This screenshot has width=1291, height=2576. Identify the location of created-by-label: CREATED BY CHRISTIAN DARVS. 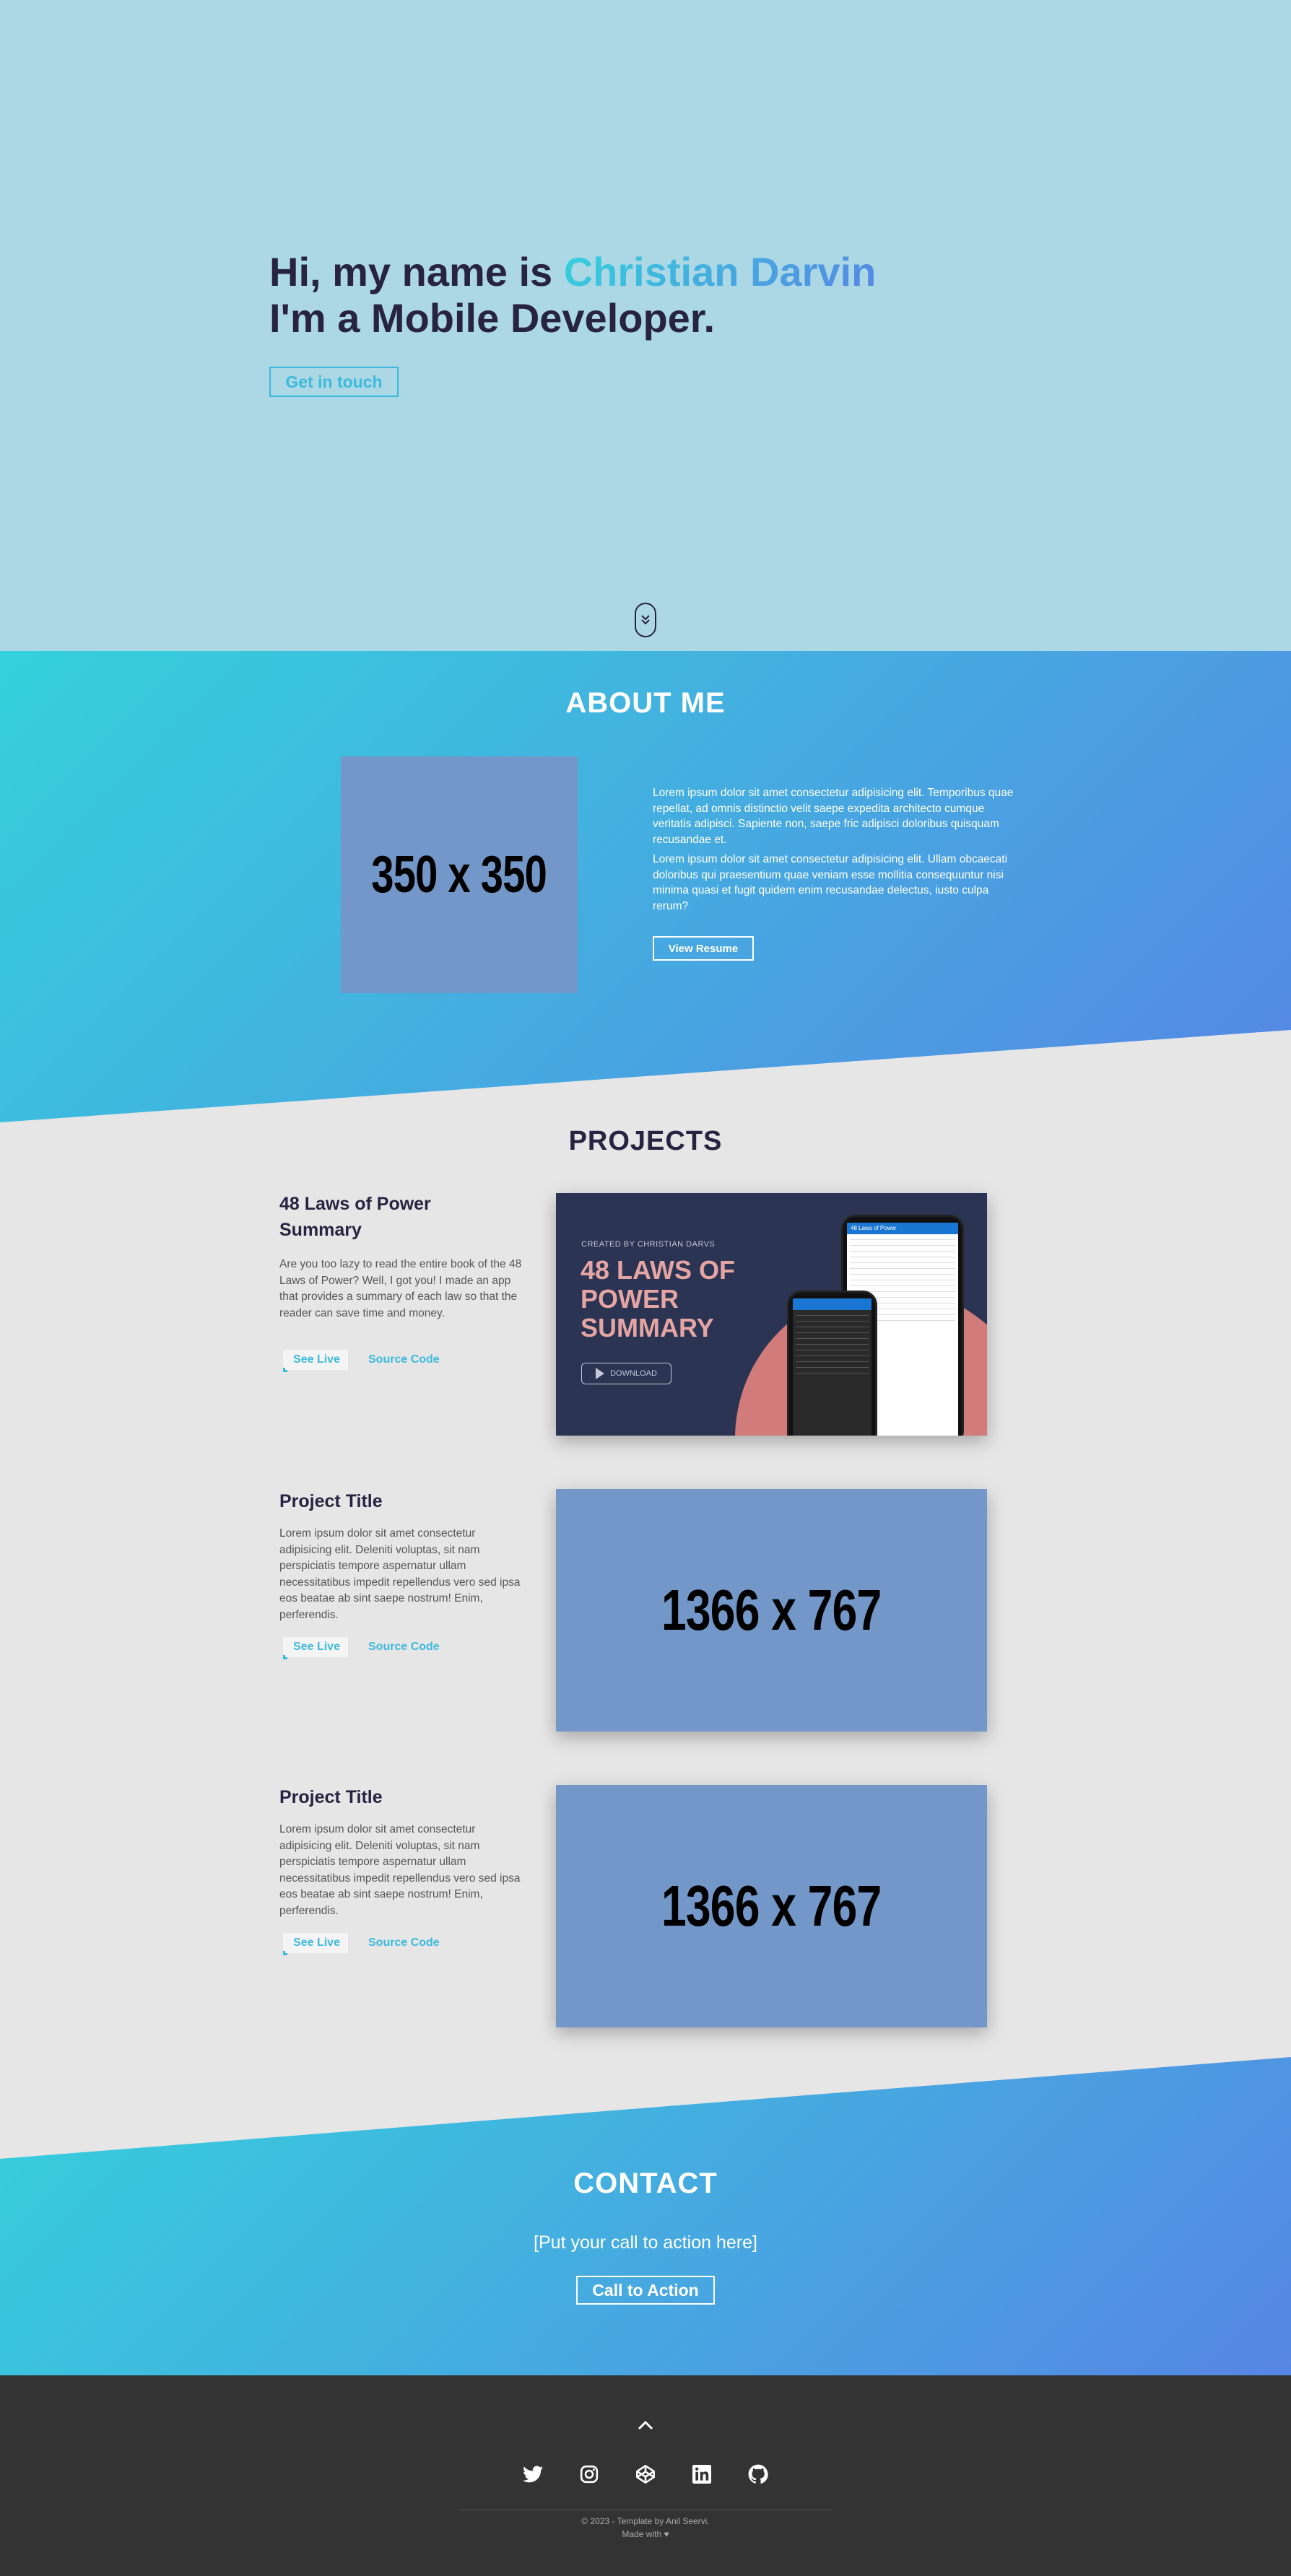
(648, 1244).